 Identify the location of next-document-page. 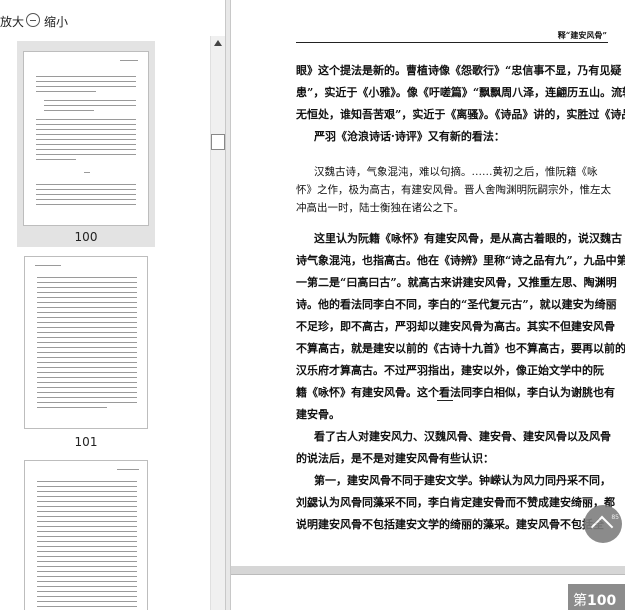
(428, 592).